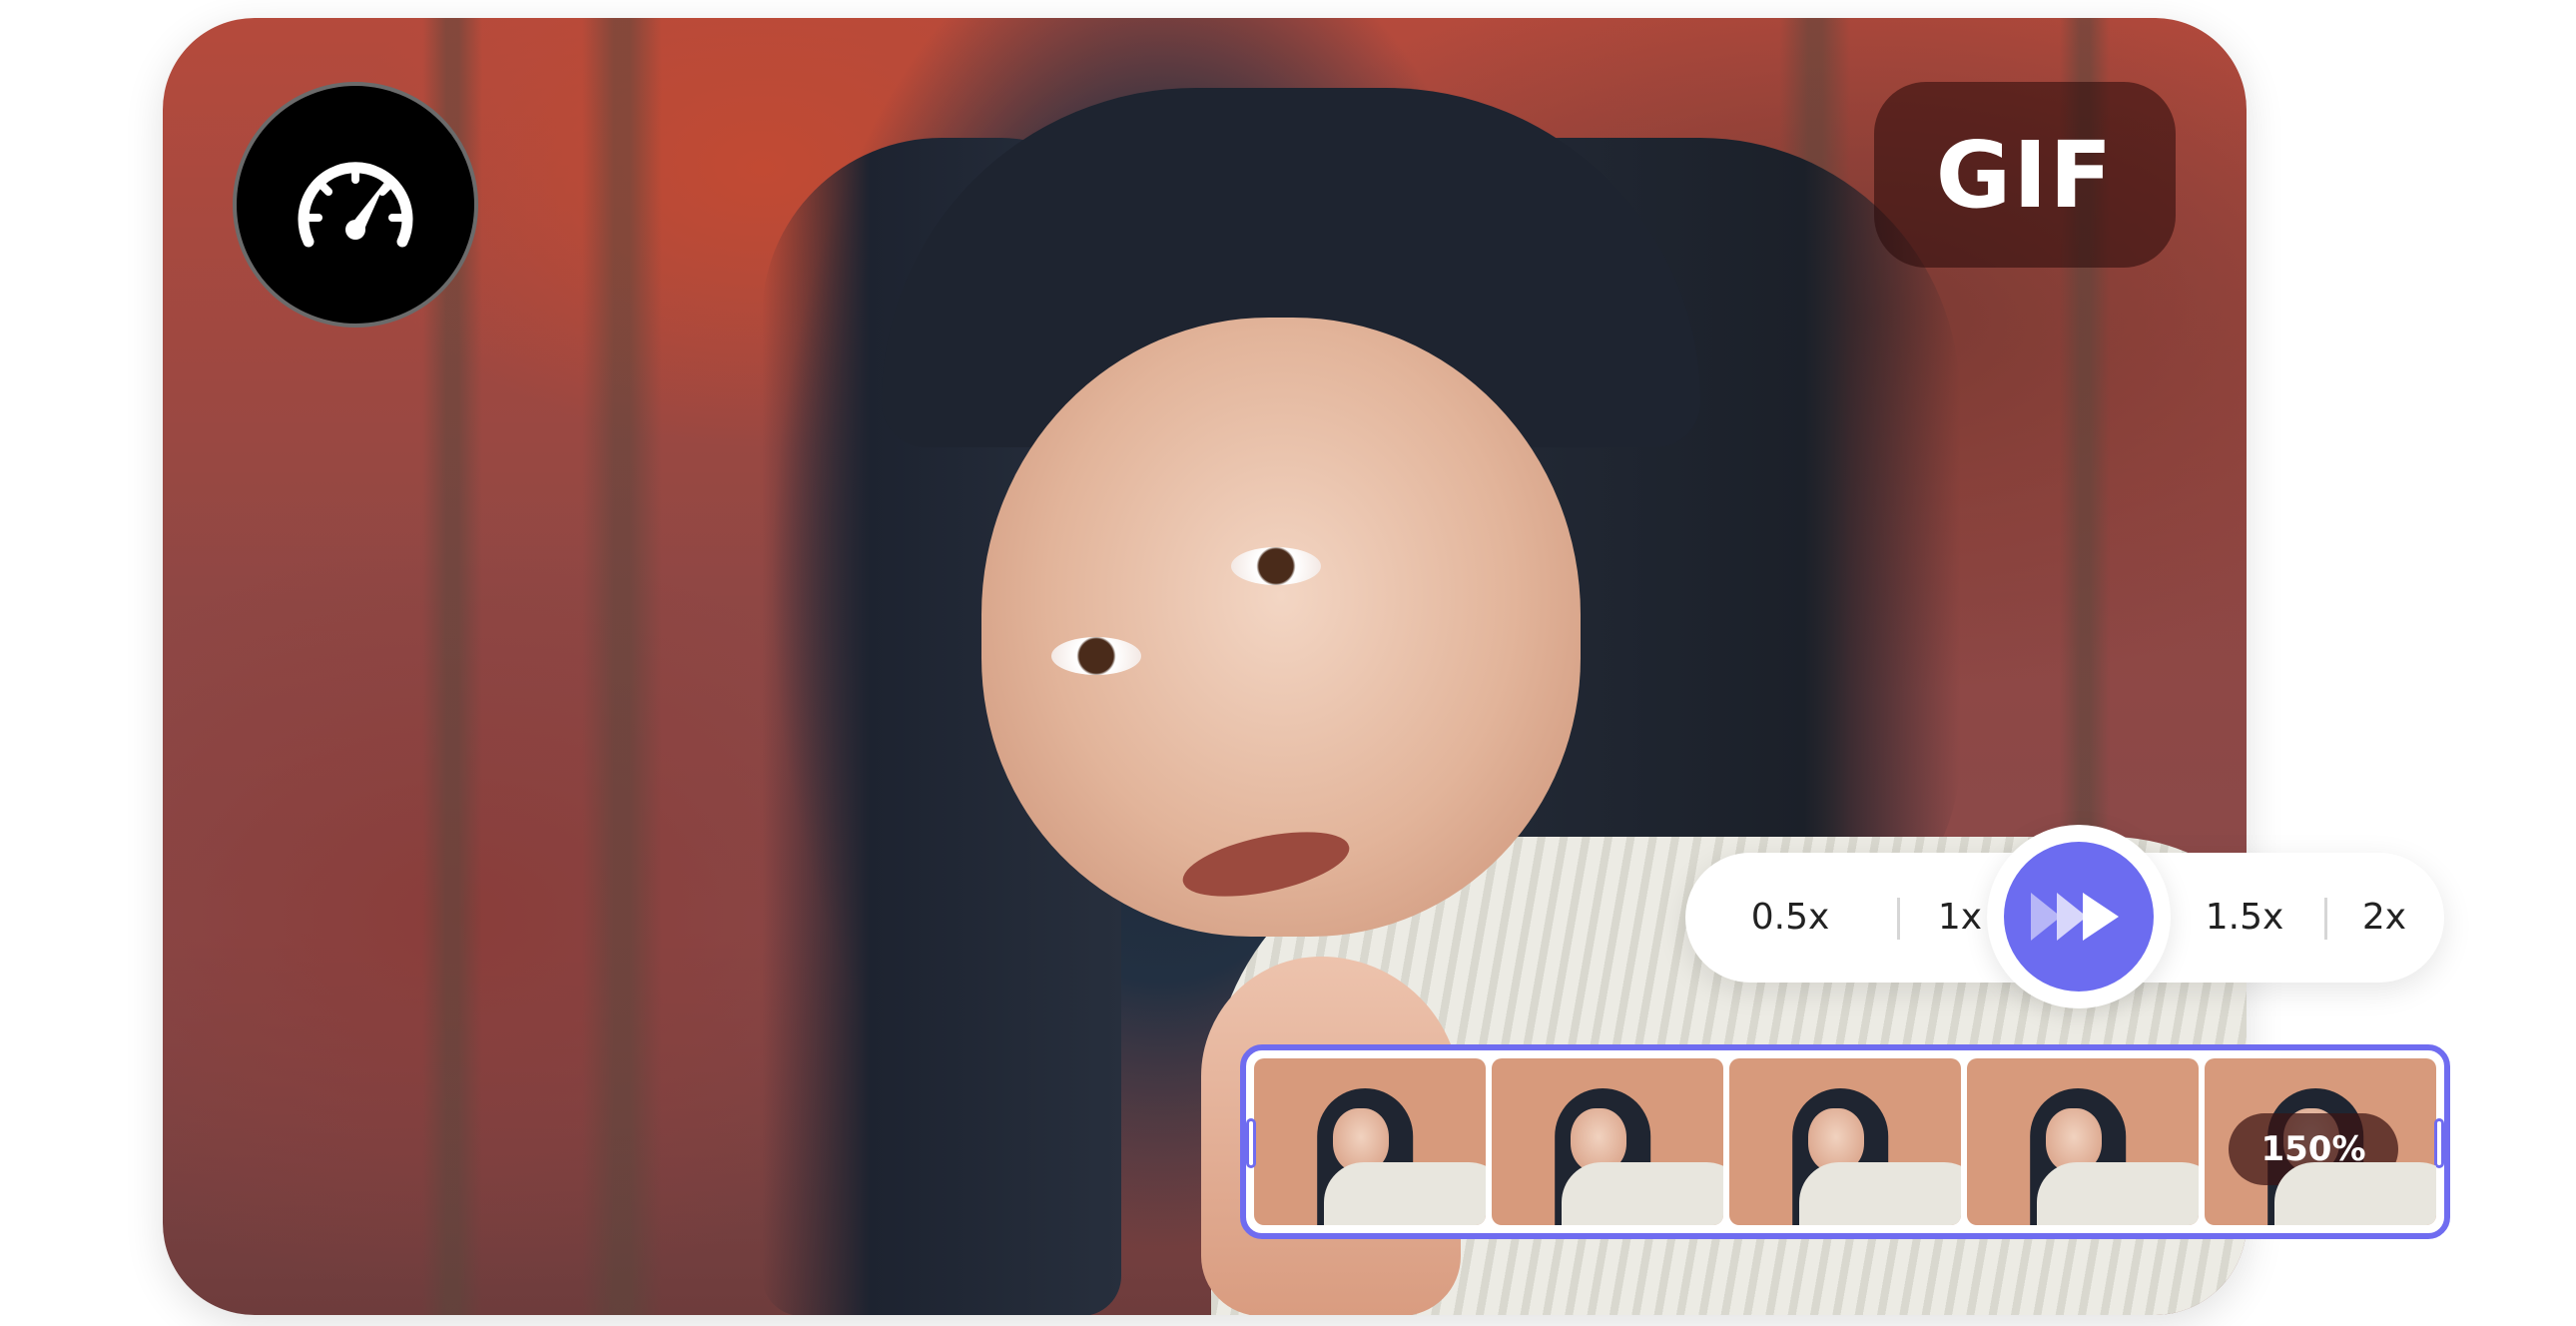 The height and width of the screenshot is (1326, 2576). Describe the element at coordinates (2439, 1143) in the screenshot. I see `trim-handle-right` at that location.